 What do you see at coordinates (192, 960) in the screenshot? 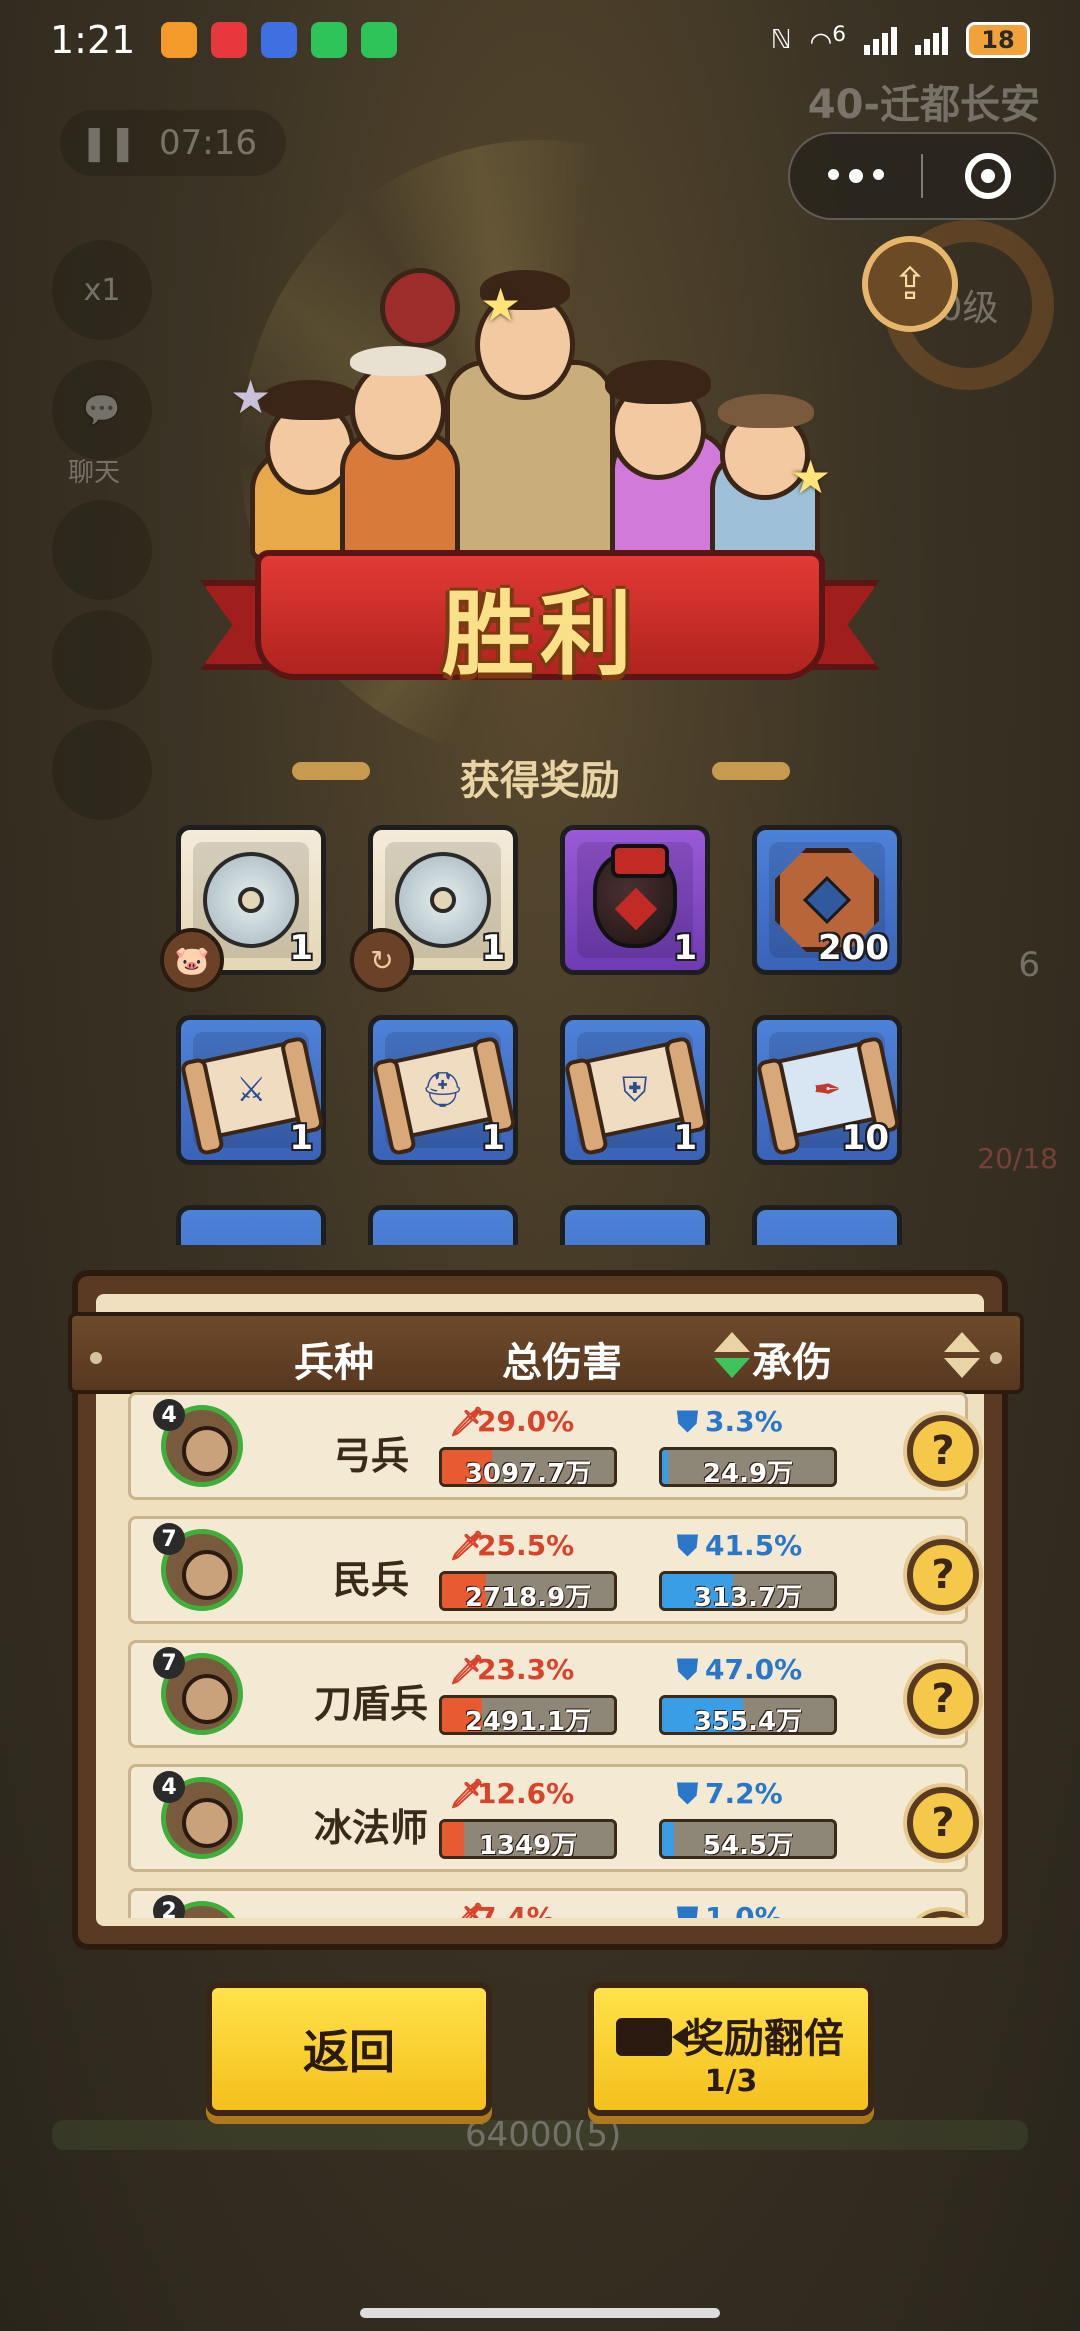
I see `piggy-badge-icon: 🐷` at bounding box center [192, 960].